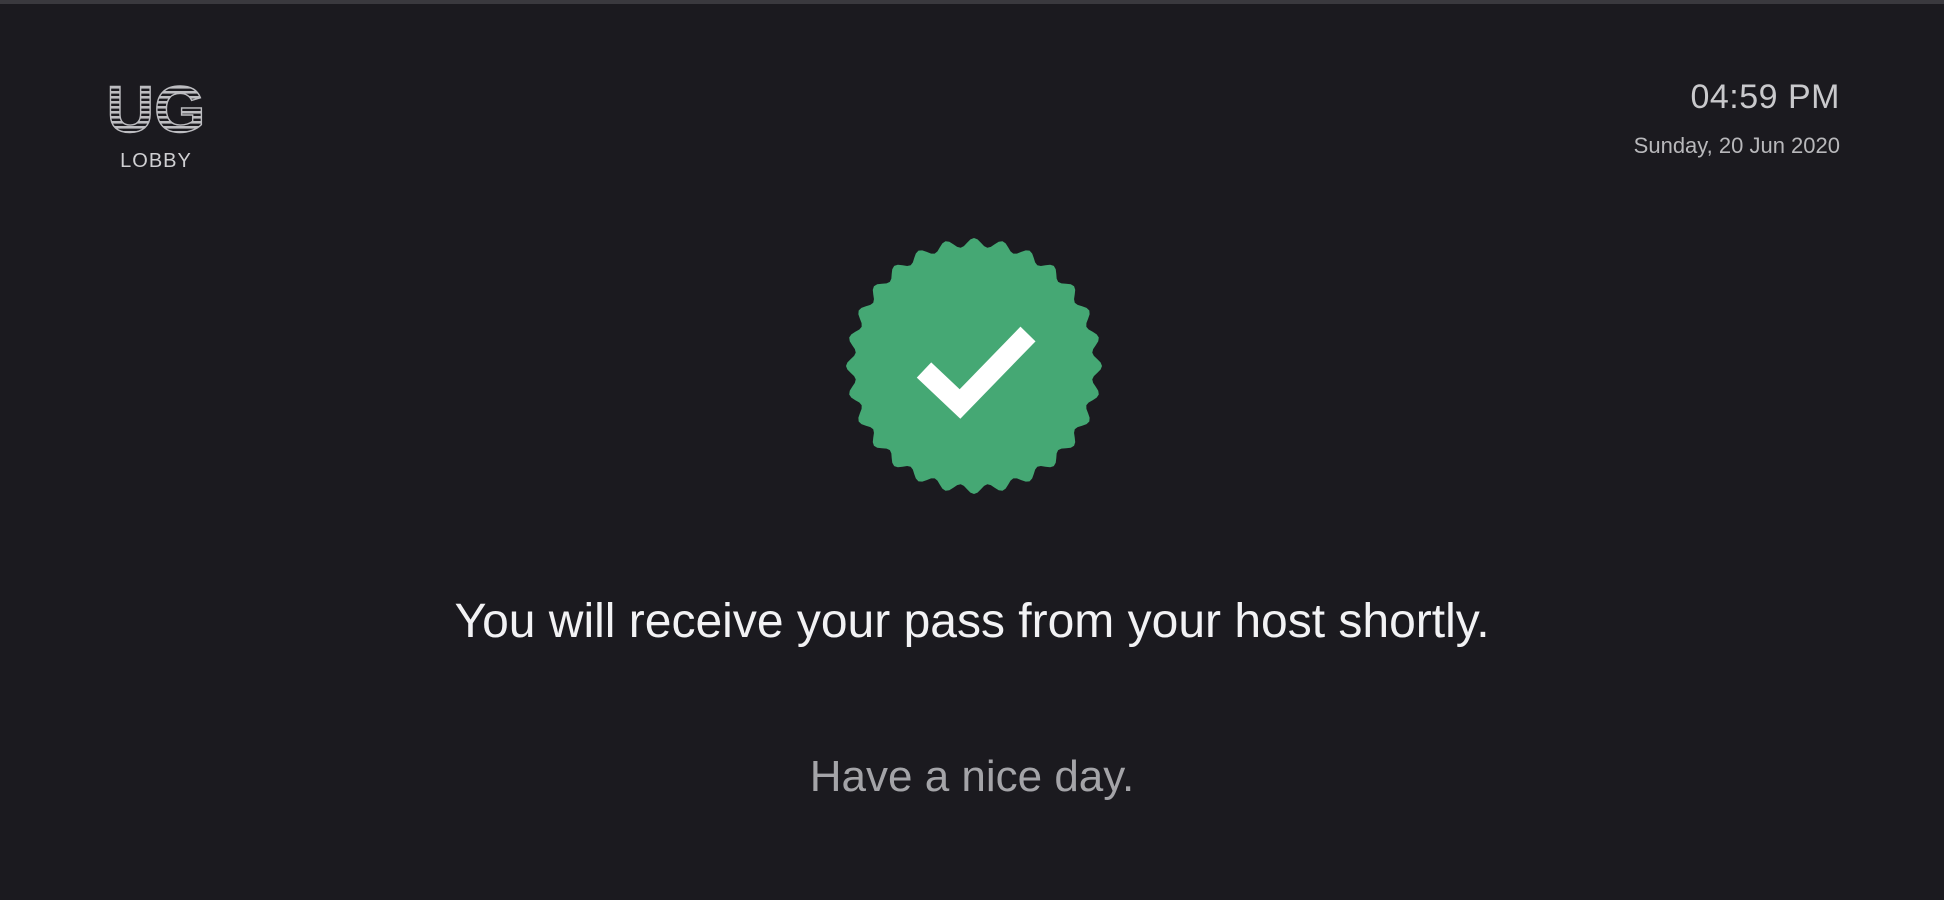  What do you see at coordinates (1736, 145) in the screenshot?
I see `clock-date: Sunday, 20 Jun 2020` at bounding box center [1736, 145].